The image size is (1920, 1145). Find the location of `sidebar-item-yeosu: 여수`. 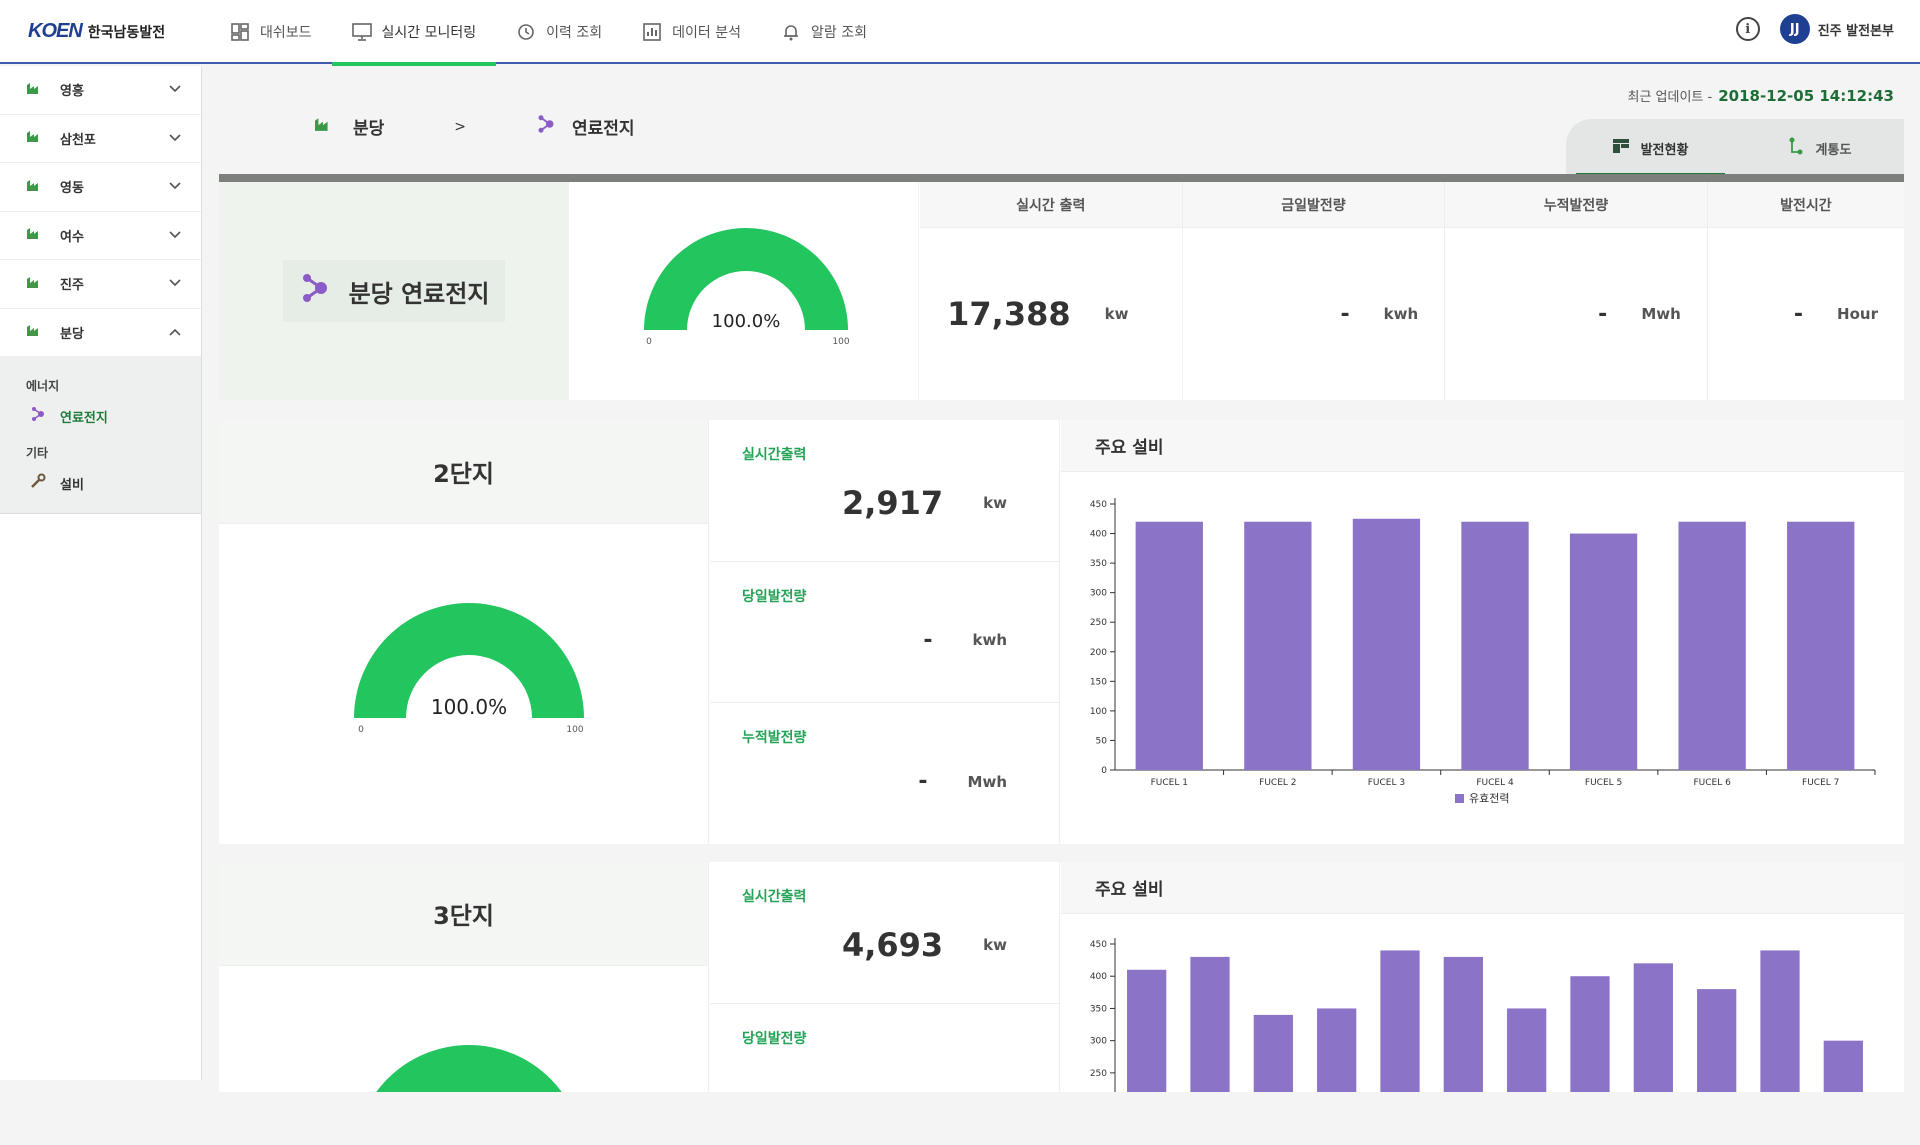

sidebar-item-yeosu: 여수 is located at coordinates (100, 236).